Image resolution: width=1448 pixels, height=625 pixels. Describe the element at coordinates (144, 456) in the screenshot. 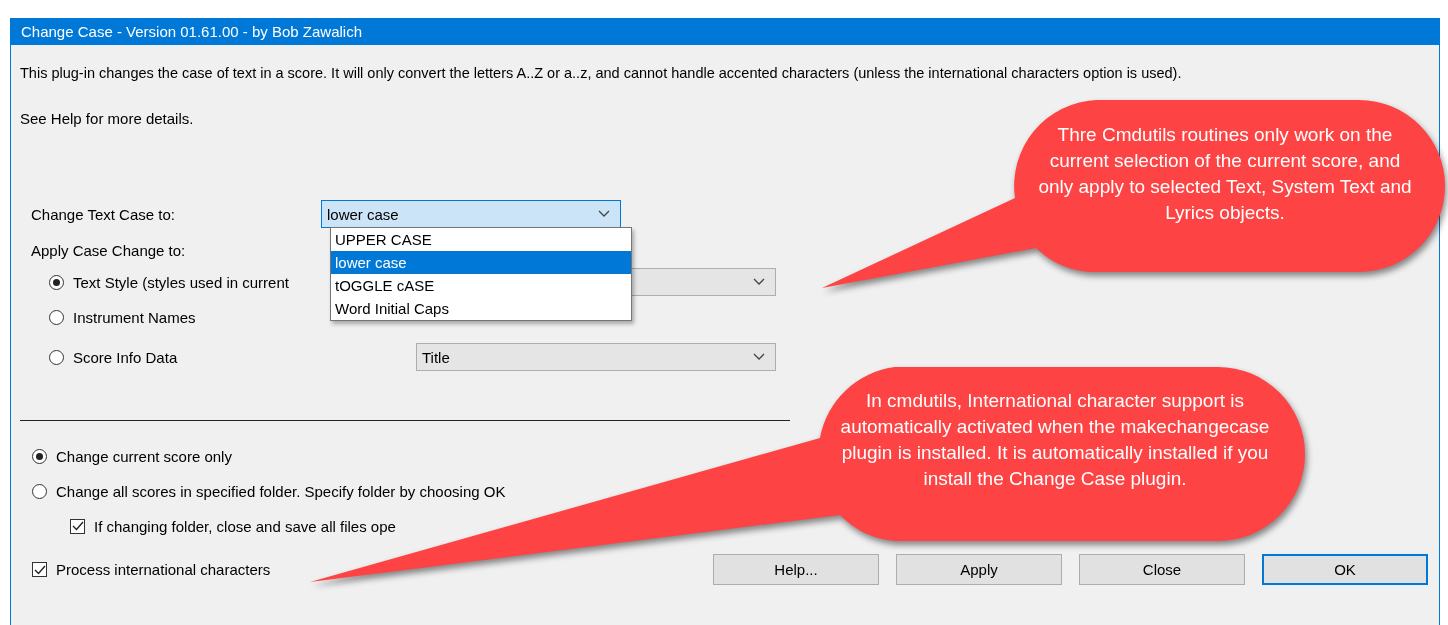

I see `radio-label: Change current score only` at that location.